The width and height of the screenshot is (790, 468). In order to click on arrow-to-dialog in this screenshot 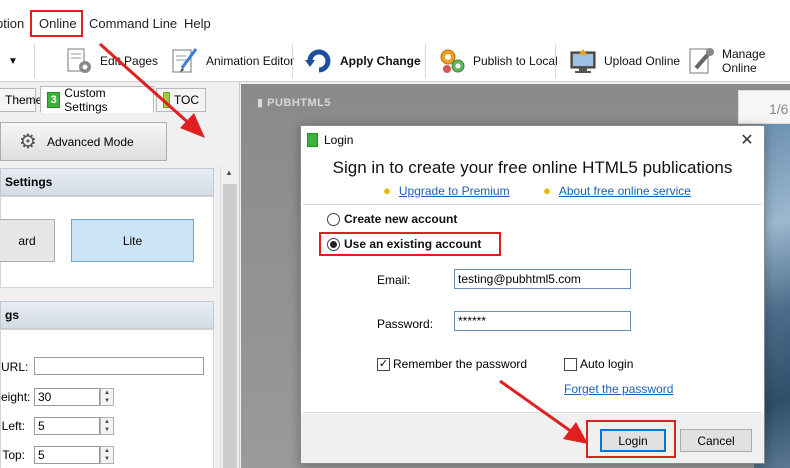, I will do `click(152, 90)`.